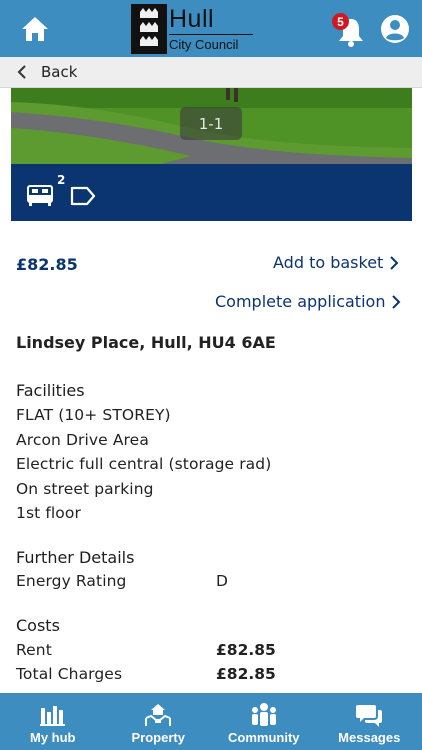 This screenshot has height=750, width=422. I want to click on facility-item: On street parking, so click(85, 489).